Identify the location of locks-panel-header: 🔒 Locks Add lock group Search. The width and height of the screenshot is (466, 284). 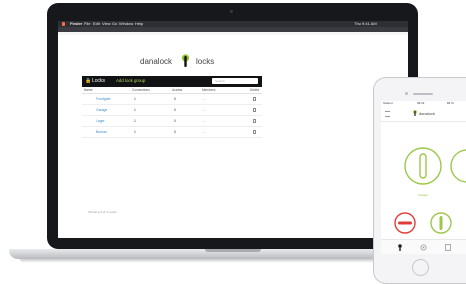
(172, 81).